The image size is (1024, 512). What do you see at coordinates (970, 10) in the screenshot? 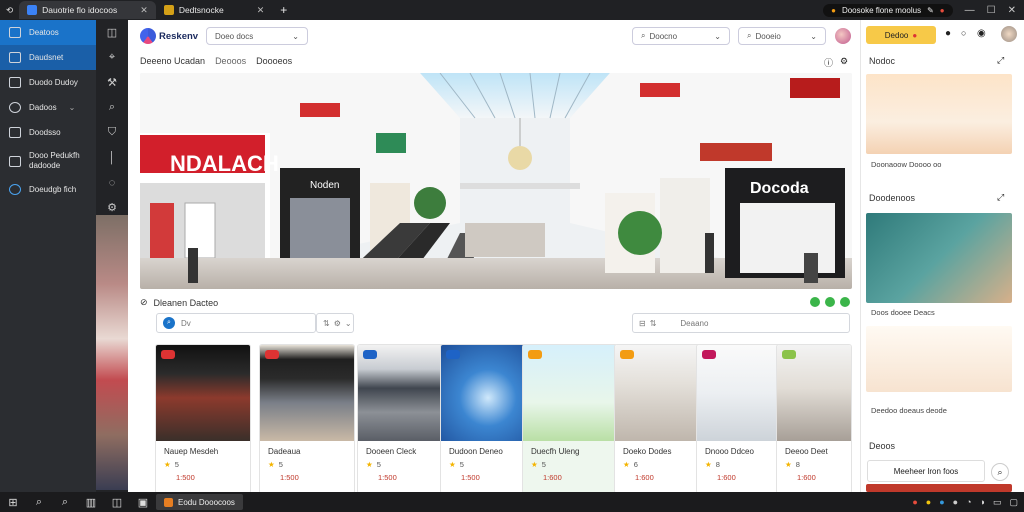
I see `minimize-icon: —` at bounding box center [970, 10].